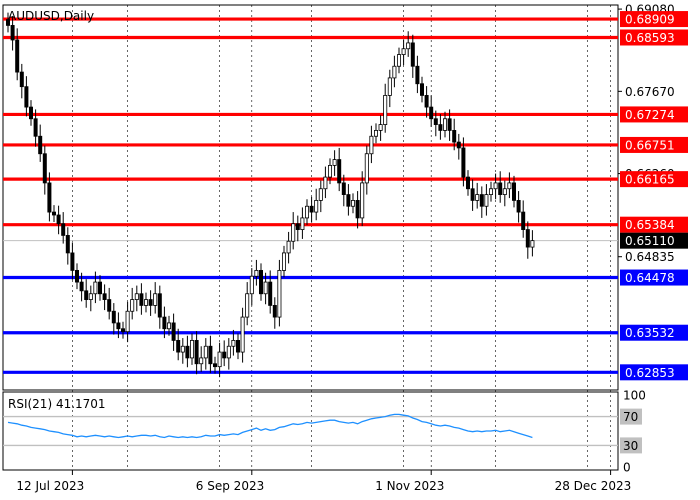  What do you see at coordinates (650, 373) in the screenshot?
I see `support-level-label: 0.62853` at bounding box center [650, 373].